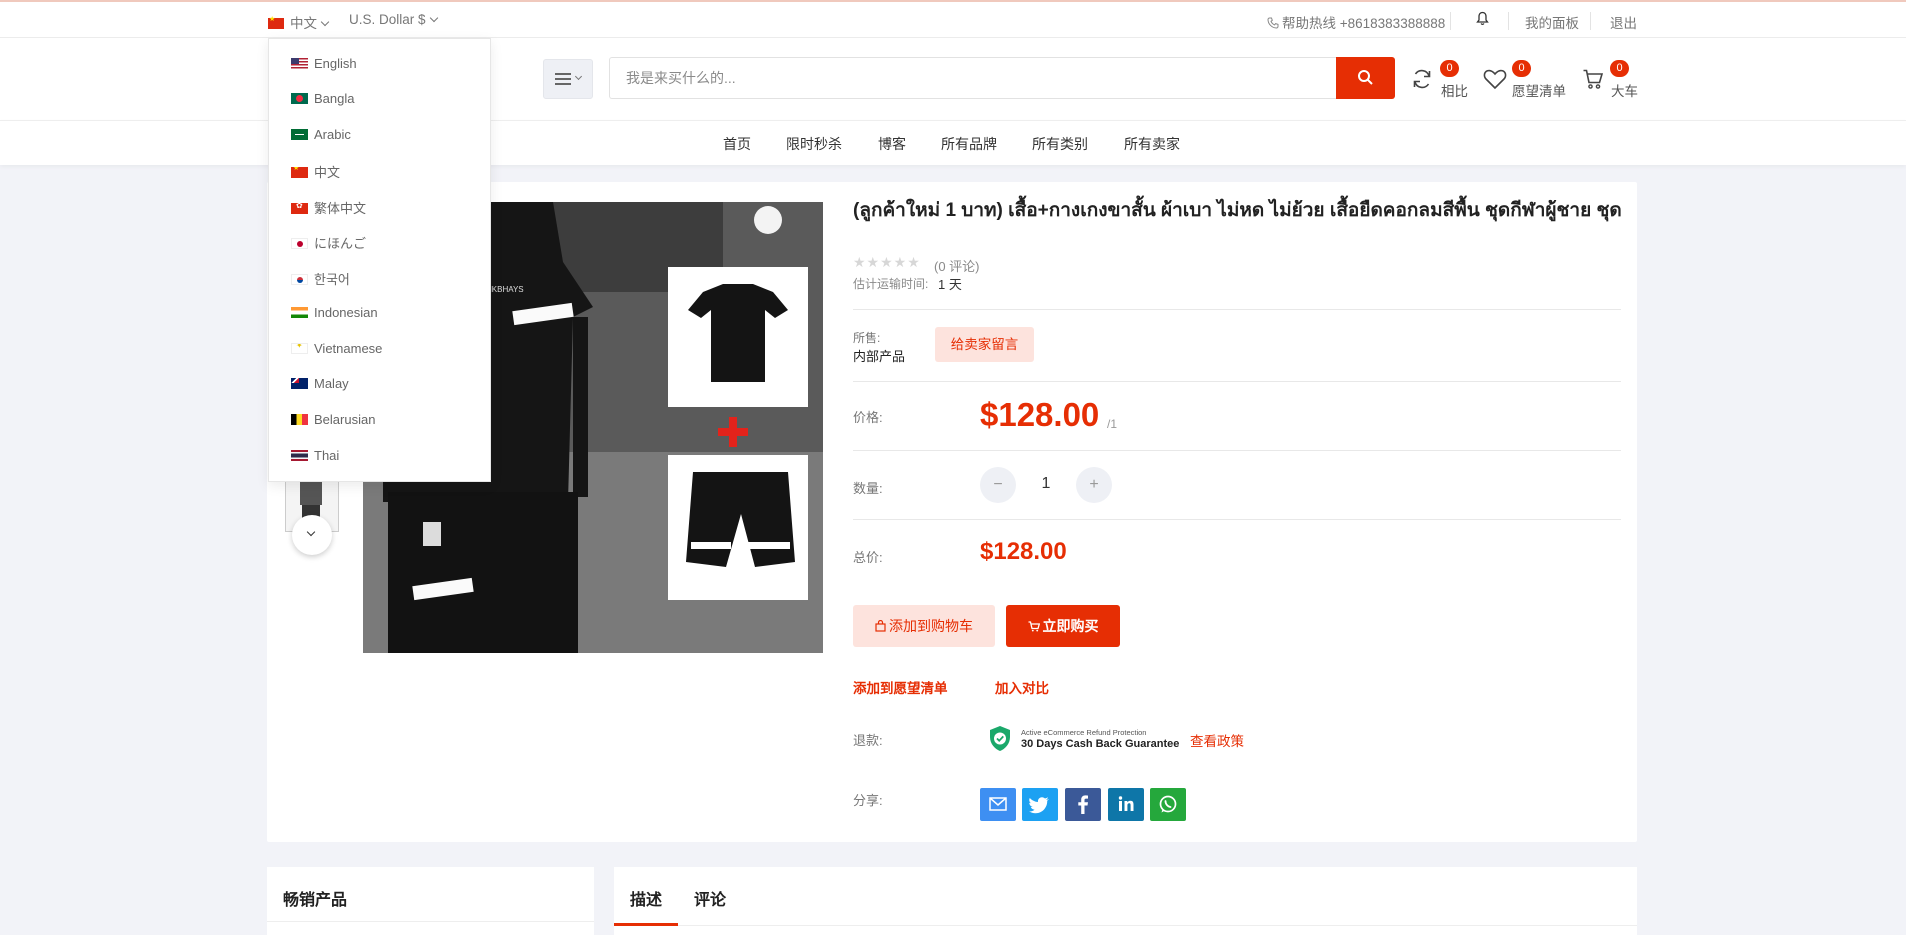  What do you see at coordinates (957, 265) in the screenshot?
I see `review-count: (0 评论)` at bounding box center [957, 265].